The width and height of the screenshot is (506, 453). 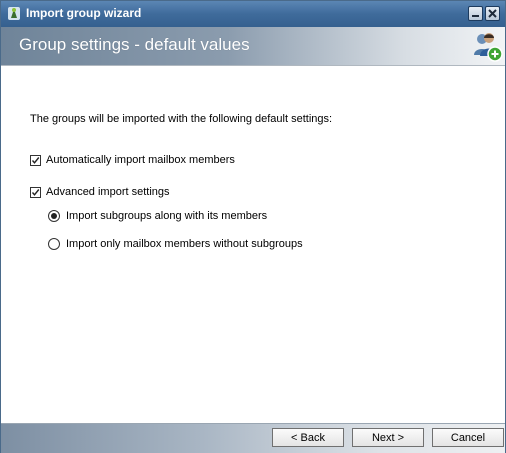 I want to click on subgroups-radio-label: Import subgroups along with its members, so click(x=167, y=216).